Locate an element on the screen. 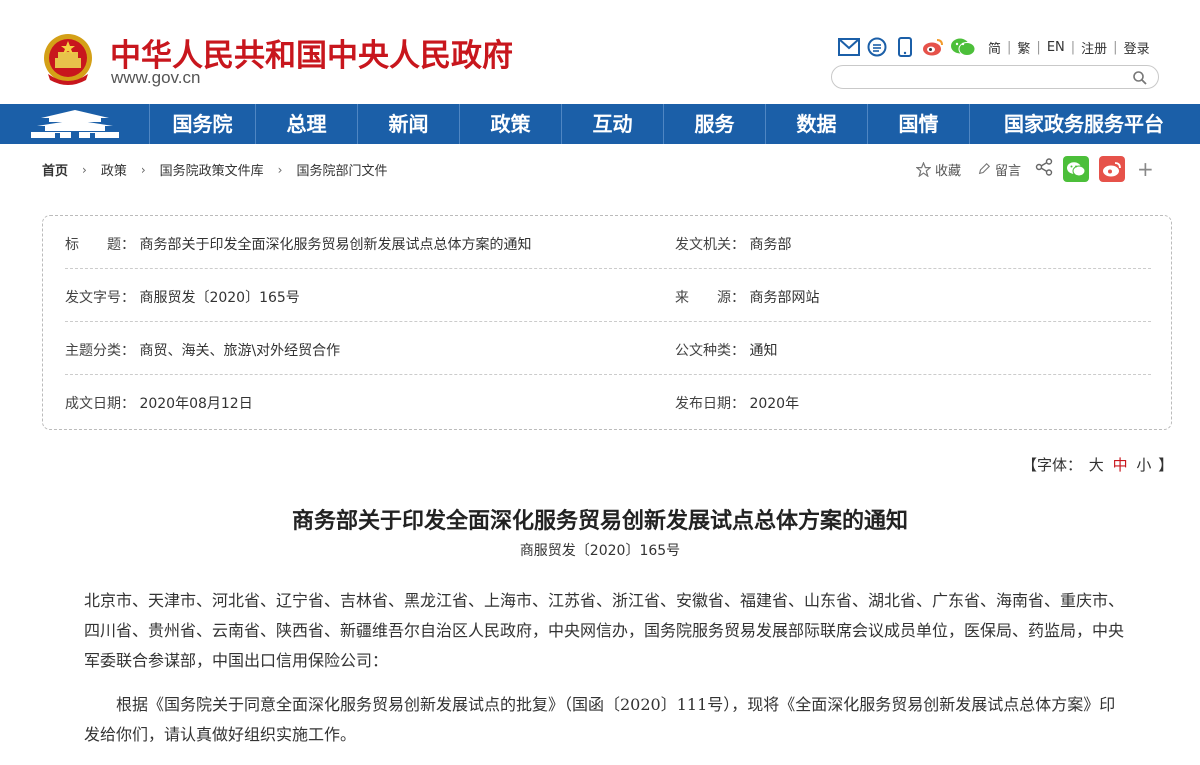 This screenshot has width=1200, height=765. article-title: 商务部关于印发全面深化服务贸易创新发展试点总体方案的通知 is located at coordinates (599, 521).